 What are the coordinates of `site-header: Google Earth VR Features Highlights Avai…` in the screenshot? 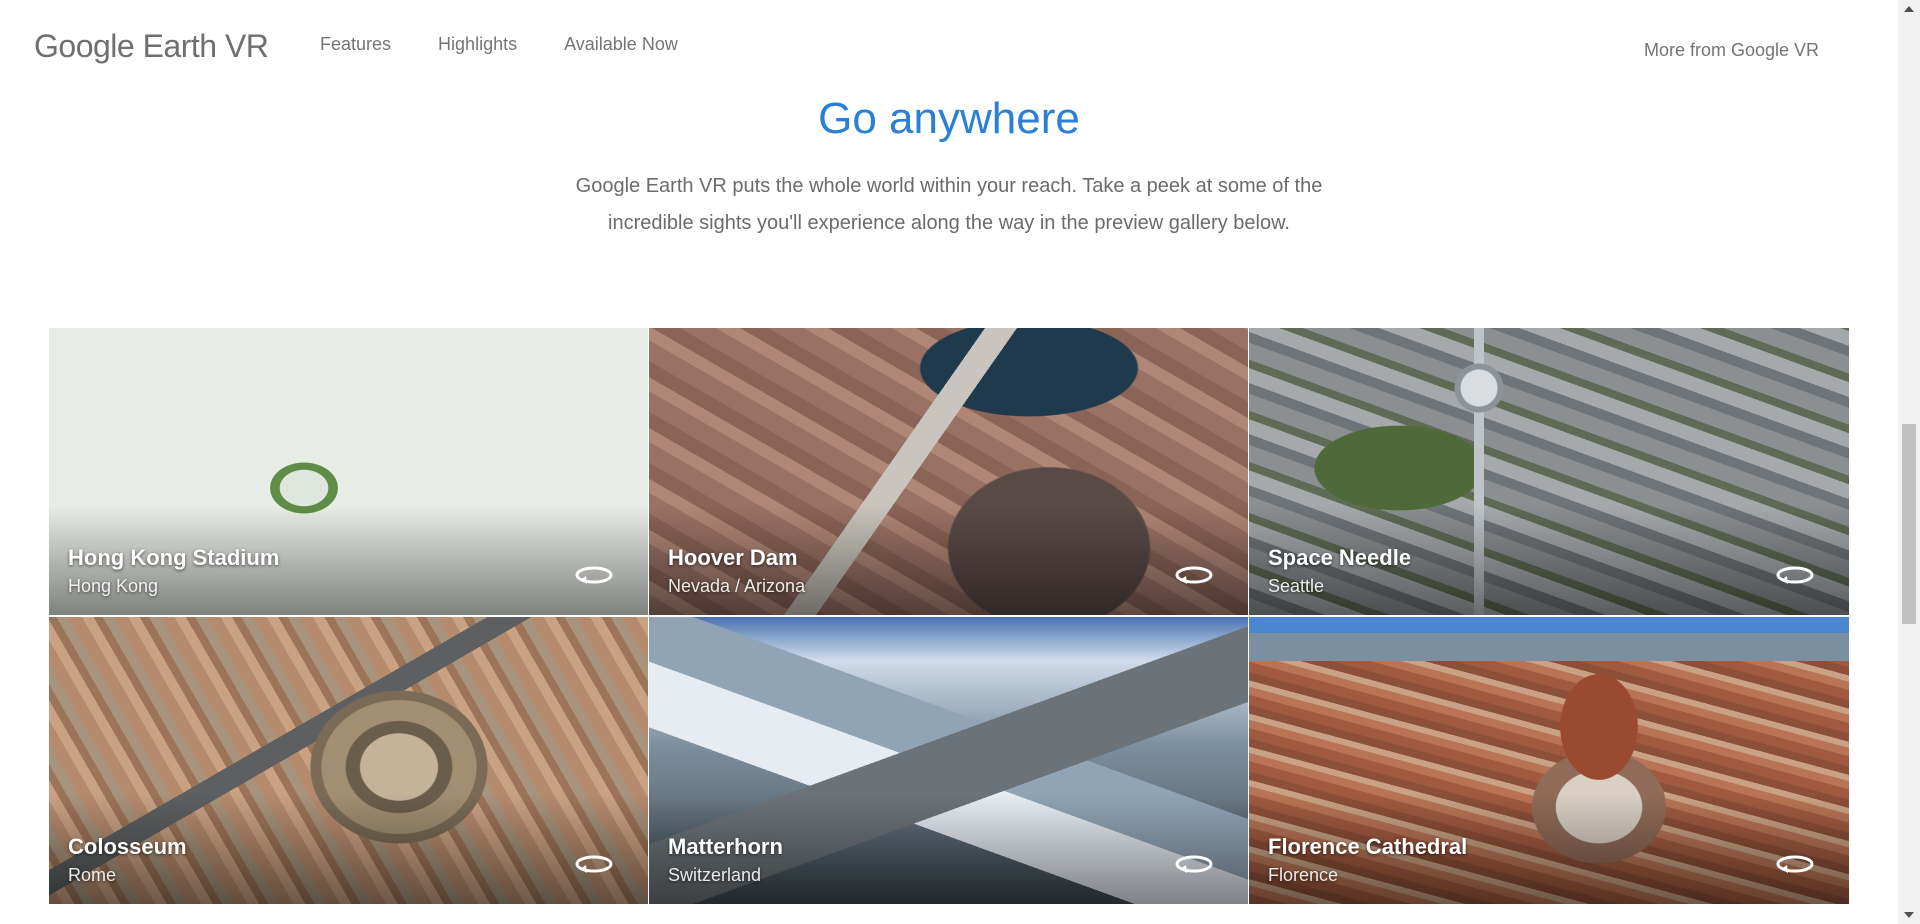 It's located at (949, 45).